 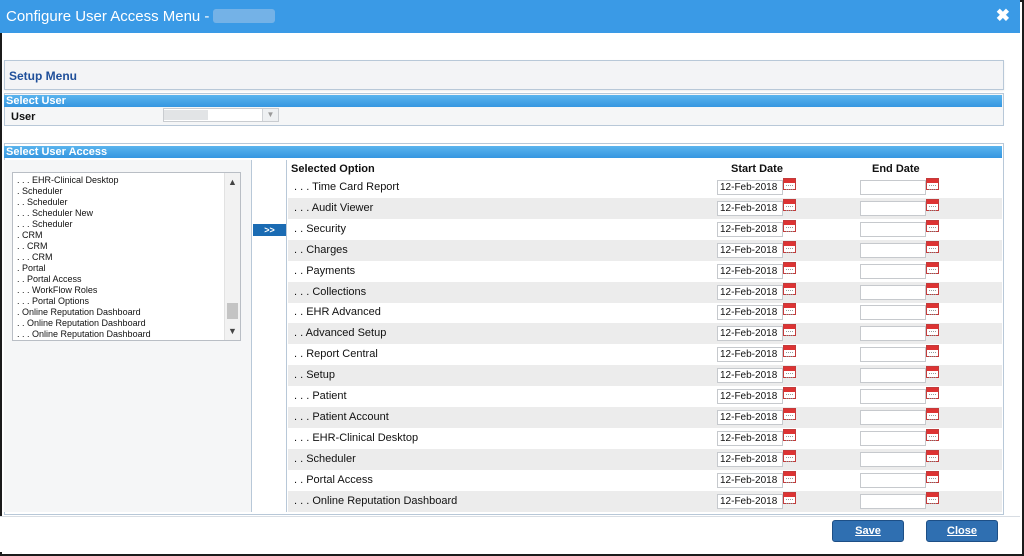 What do you see at coordinates (645, 480) in the screenshot?
I see `grid-row: . . Portal Access 12-Feb-2018` at bounding box center [645, 480].